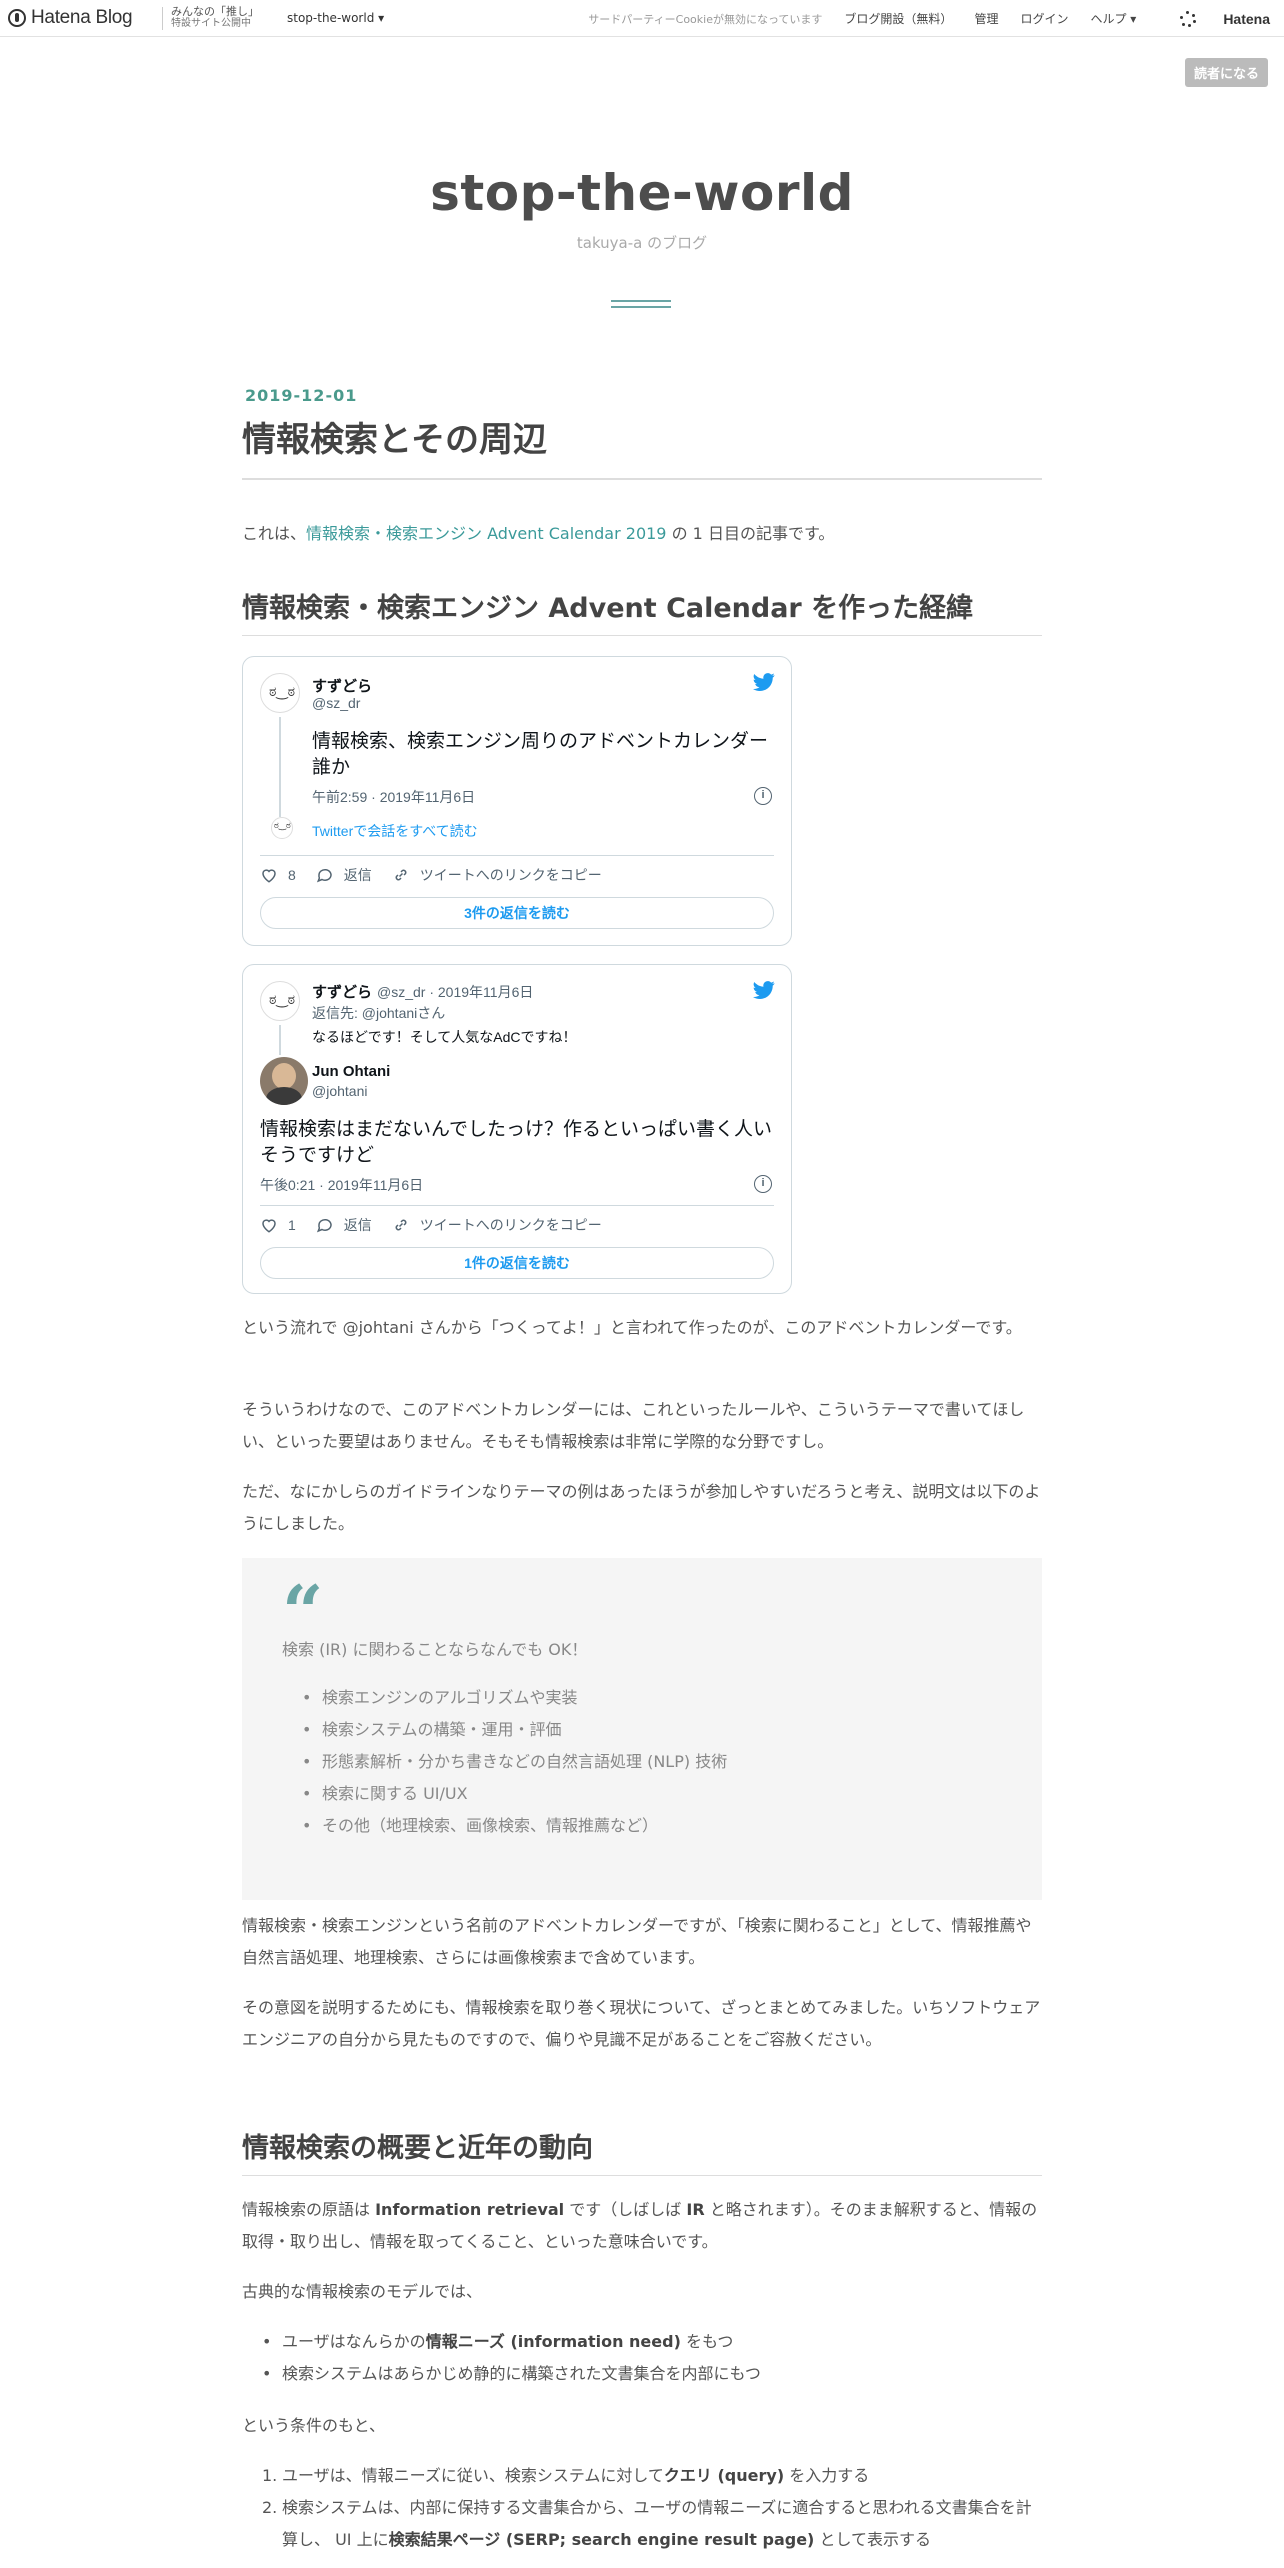 This screenshot has height=2568, width=1284. I want to click on list-item: 検索システムはあらかじめ静的に構築された文書集合を内部にもつ, so click(511, 2374).